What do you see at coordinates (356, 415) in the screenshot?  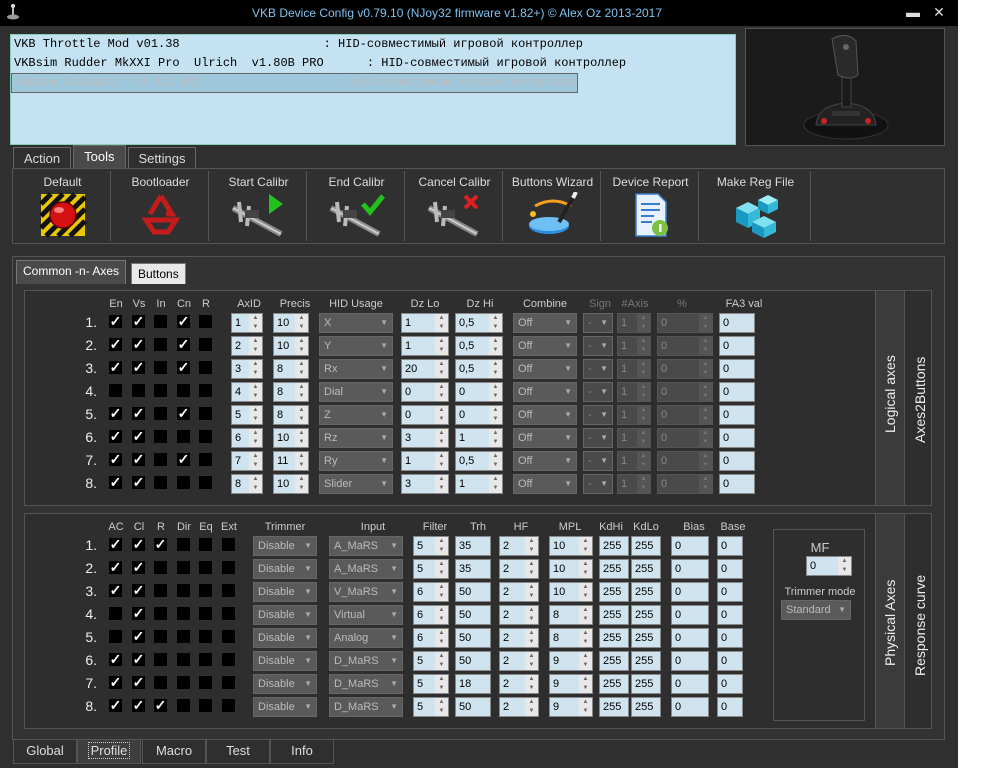 I see `hid-usage-select: Z ▼` at bounding box center [356, 415].